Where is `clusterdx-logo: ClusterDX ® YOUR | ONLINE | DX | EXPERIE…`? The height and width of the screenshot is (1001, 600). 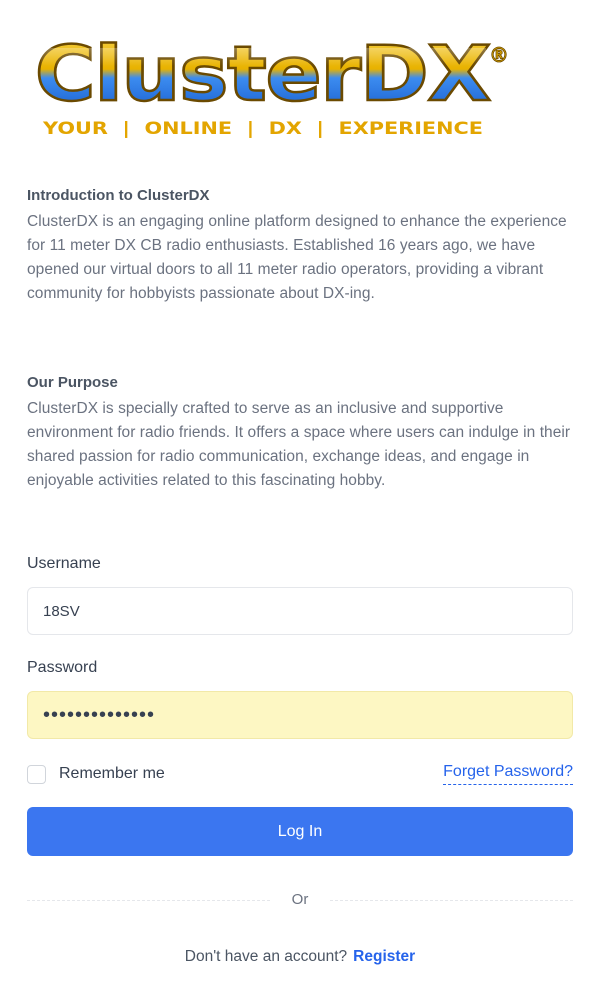 clusterdx-logo: ClusterDX ® YOUR | ONLINE | DX | EXPERIE… is located at coordinates (273, 91).